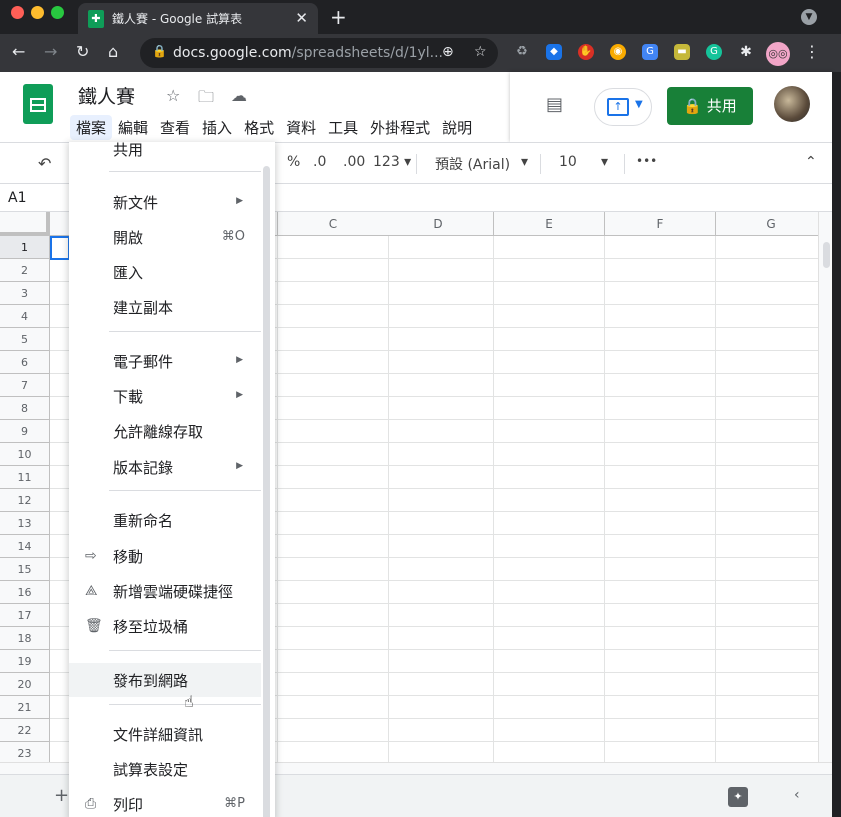  What do you see at coordinates (17, 198) in the screenshot?
I see `name-box: A1` at bounding box center [17, 198].